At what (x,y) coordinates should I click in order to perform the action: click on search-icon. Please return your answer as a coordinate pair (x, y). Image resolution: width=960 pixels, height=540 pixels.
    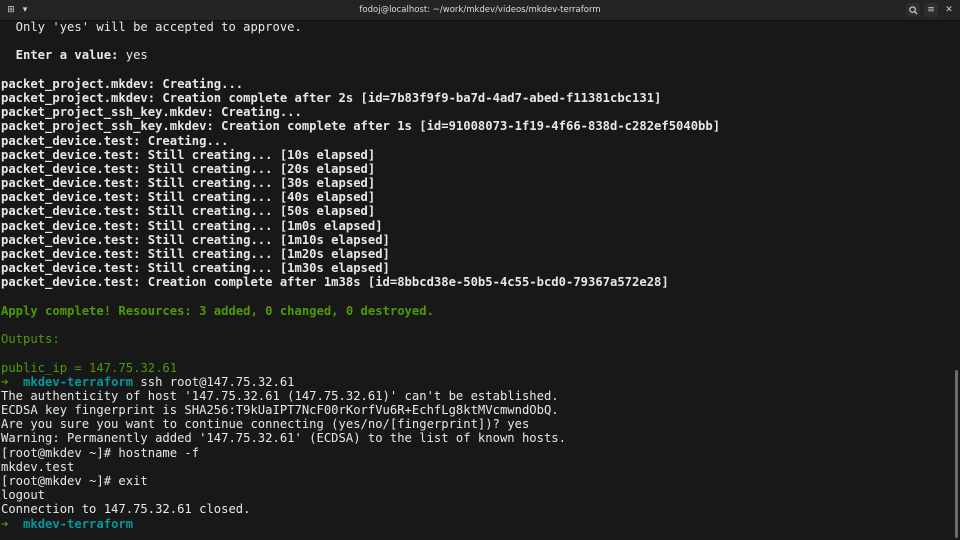
    Looking at the image, I should click on (913, 10).